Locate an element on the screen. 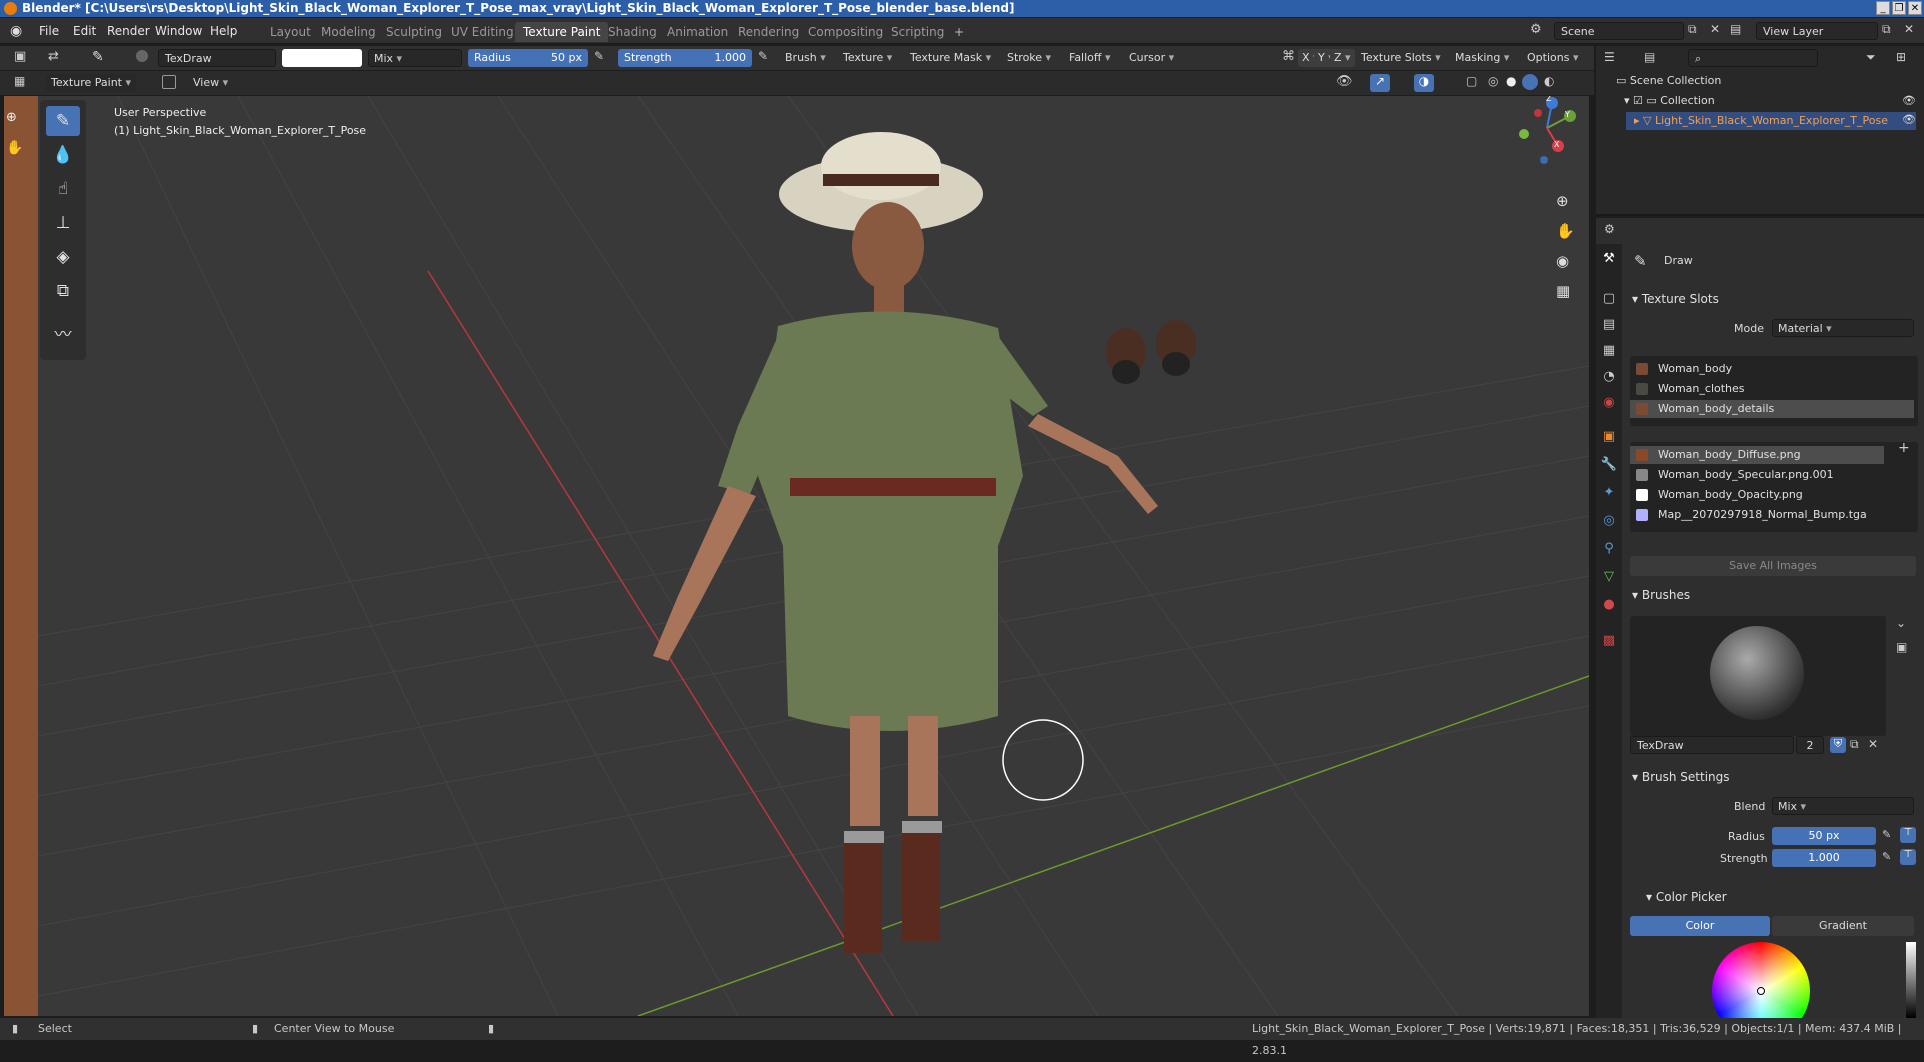  visibility-icon: 👁 is located at coordinates (1344, 81).